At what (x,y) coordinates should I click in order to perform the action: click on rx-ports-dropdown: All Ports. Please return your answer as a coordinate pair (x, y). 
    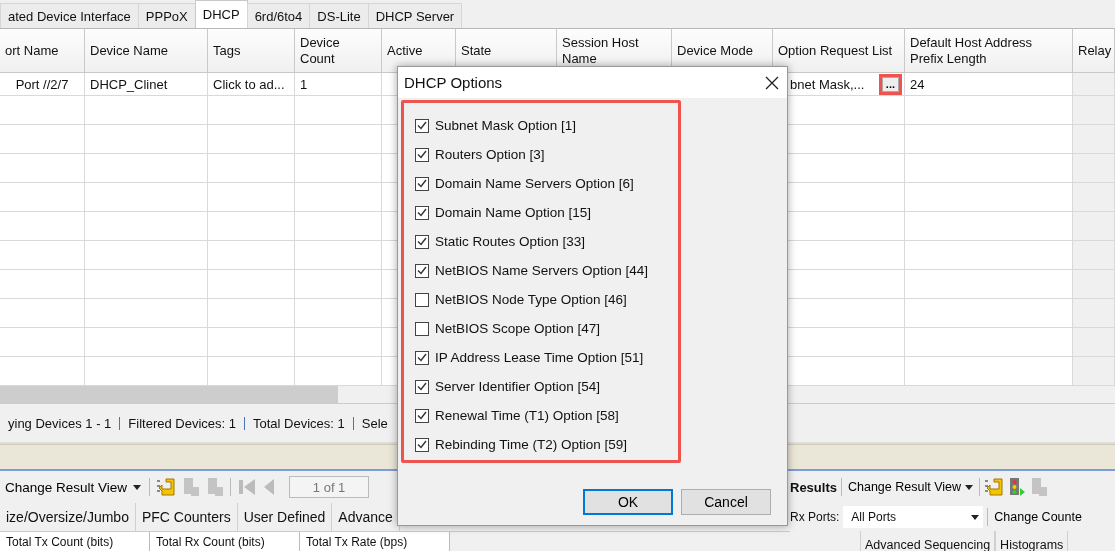
    Looking at the image, I should click on (913, 517).